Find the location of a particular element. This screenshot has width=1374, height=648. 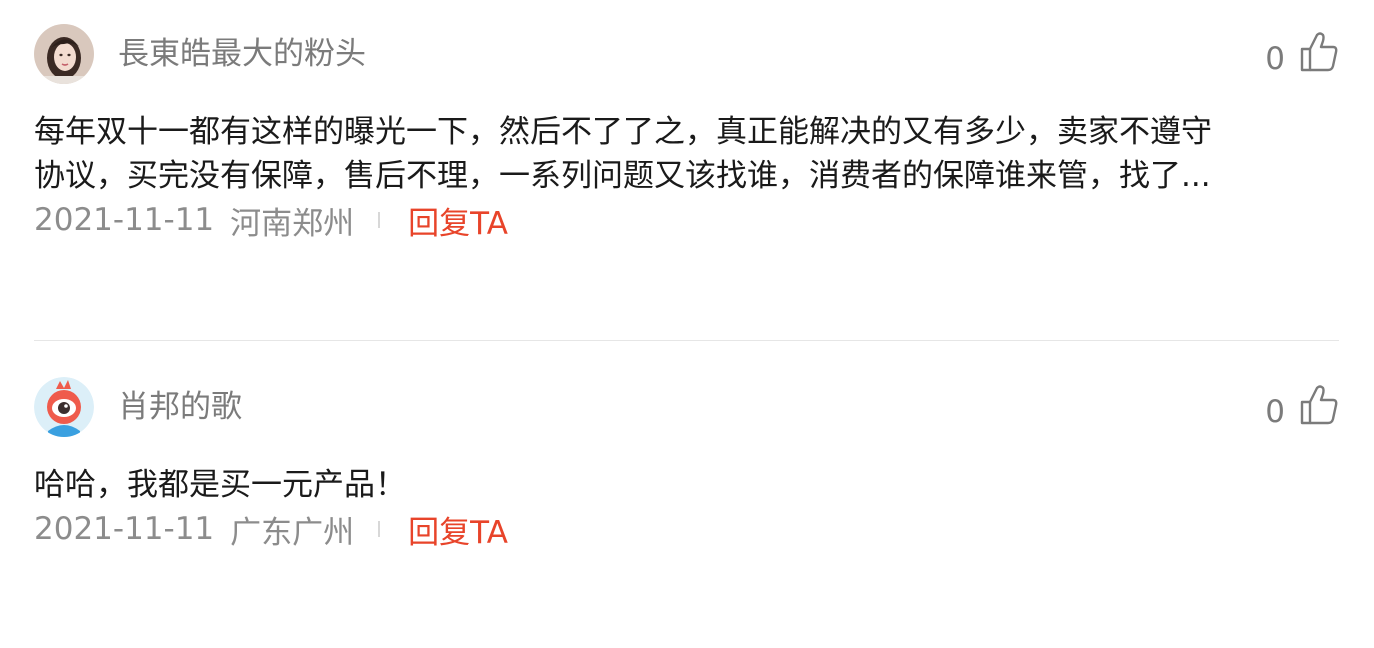

weibo-eye-avatar-icon is located at coordinates (64, 407).